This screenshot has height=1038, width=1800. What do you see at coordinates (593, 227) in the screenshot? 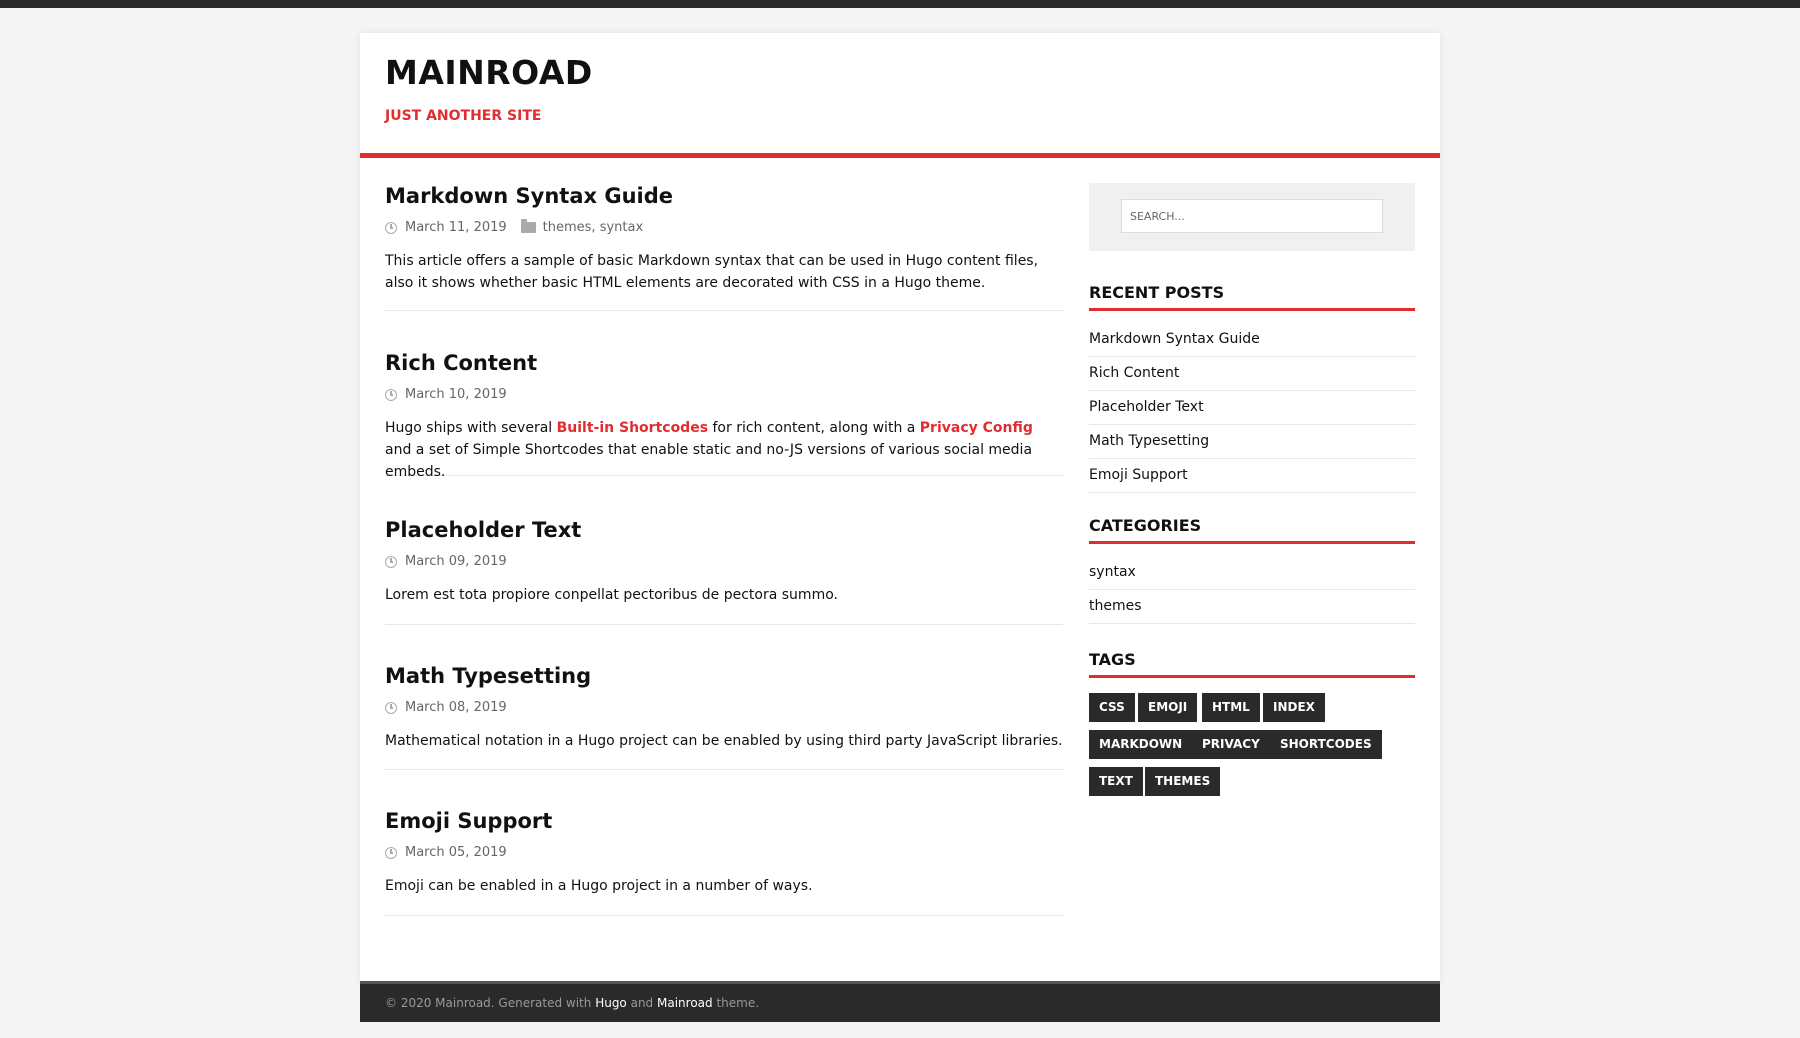
I see `post-categories: themes, syntax` at bounding box center [593, 227].